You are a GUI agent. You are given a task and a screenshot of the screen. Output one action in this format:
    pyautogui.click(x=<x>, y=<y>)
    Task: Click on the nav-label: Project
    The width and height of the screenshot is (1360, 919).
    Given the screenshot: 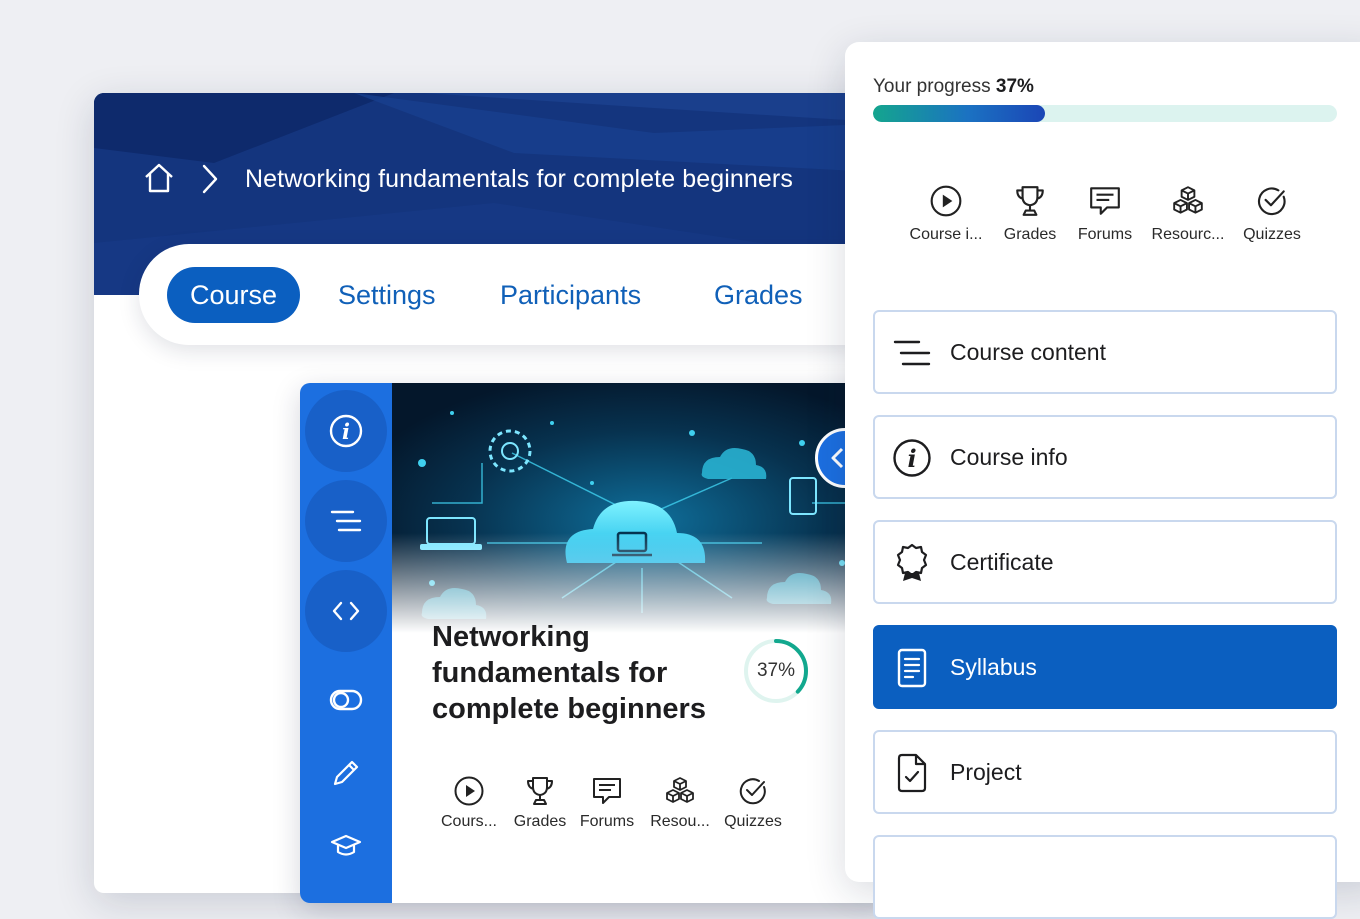 What is the action you would take?
    pyautogui.click(x=986, y=772)
    